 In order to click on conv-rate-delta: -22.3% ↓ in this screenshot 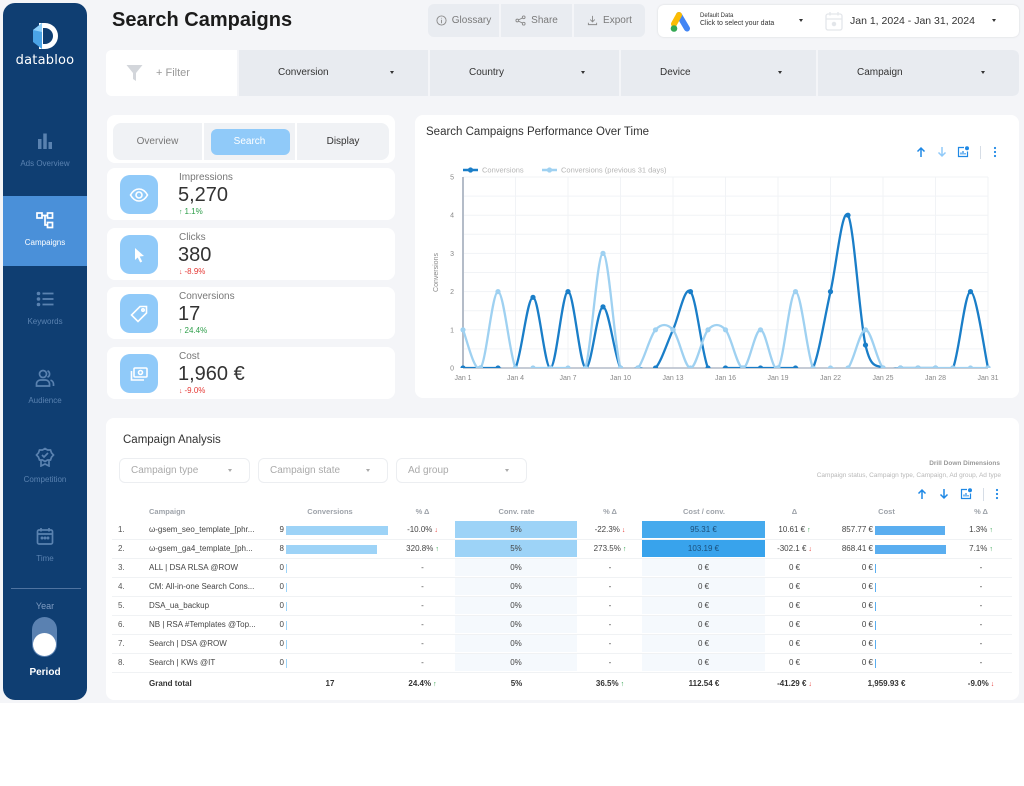, I will do `click(610, 530)`.